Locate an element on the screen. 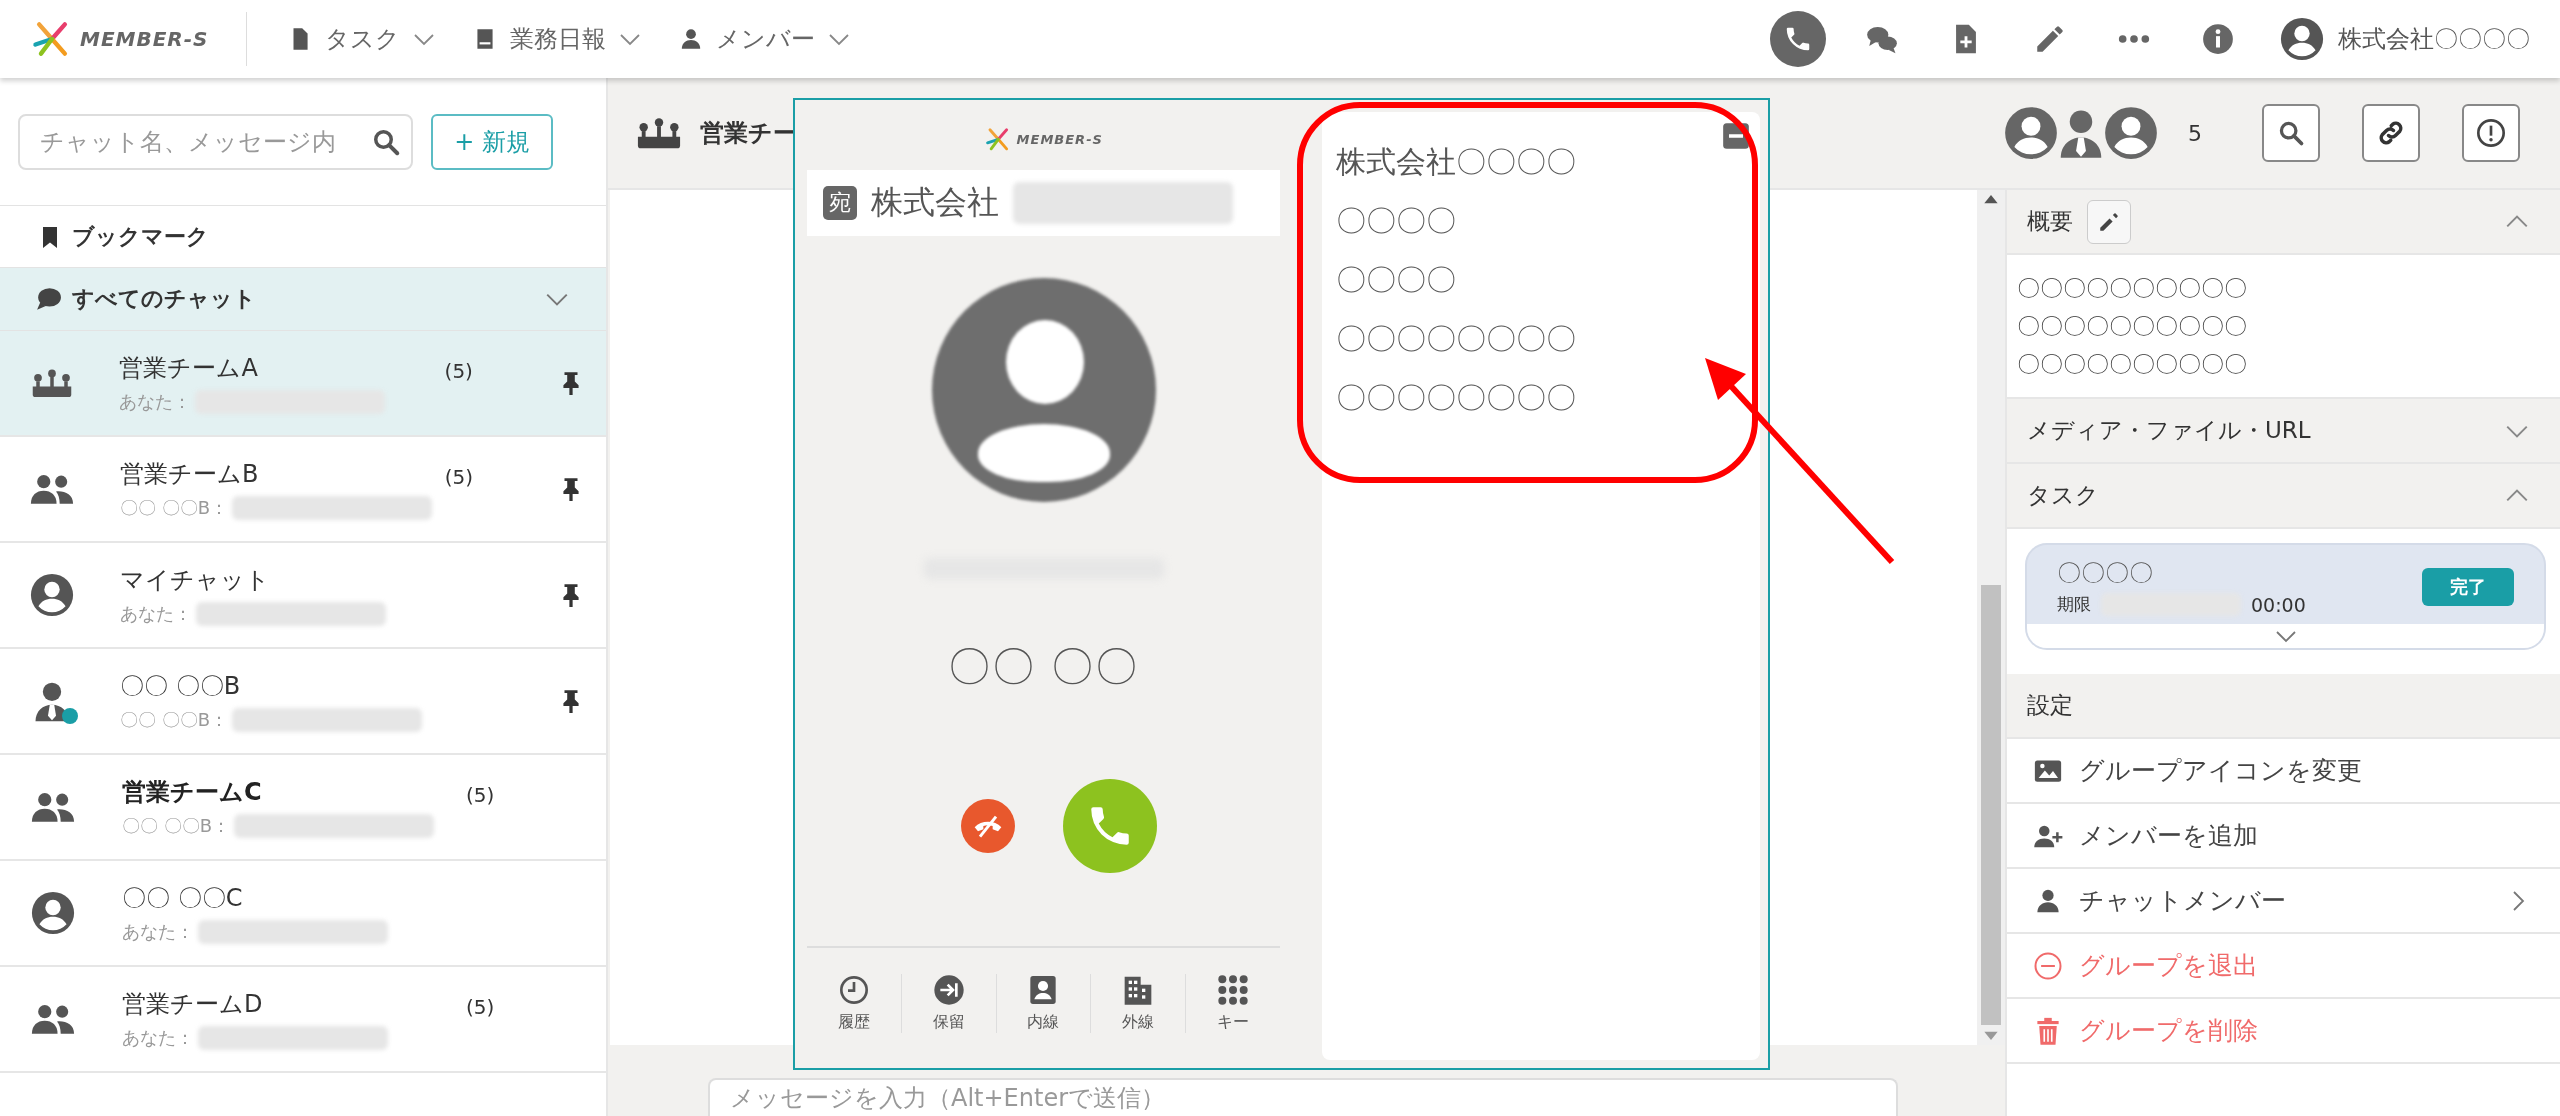 The height and width of the screenshot is (1116, 2560). exclamation-circle-icon is located at coordinates (2491, 133).